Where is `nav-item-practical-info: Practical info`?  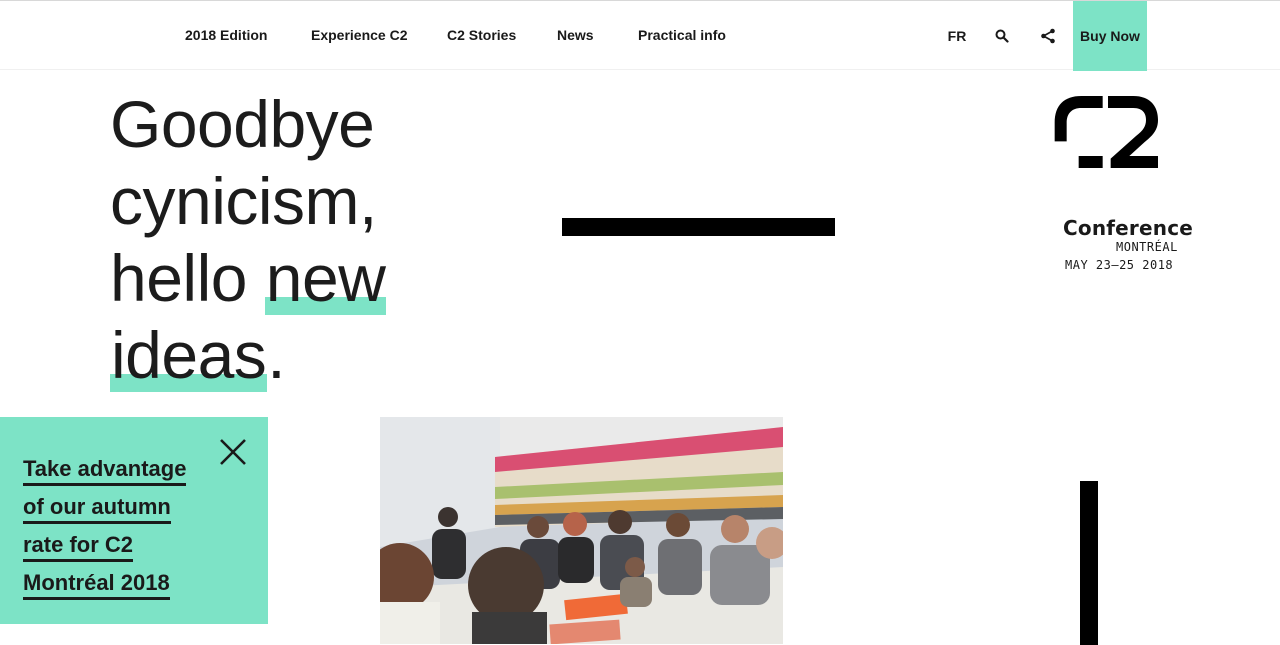
nav-item-practical-info: Practical info is located at coordinates (682, 35).